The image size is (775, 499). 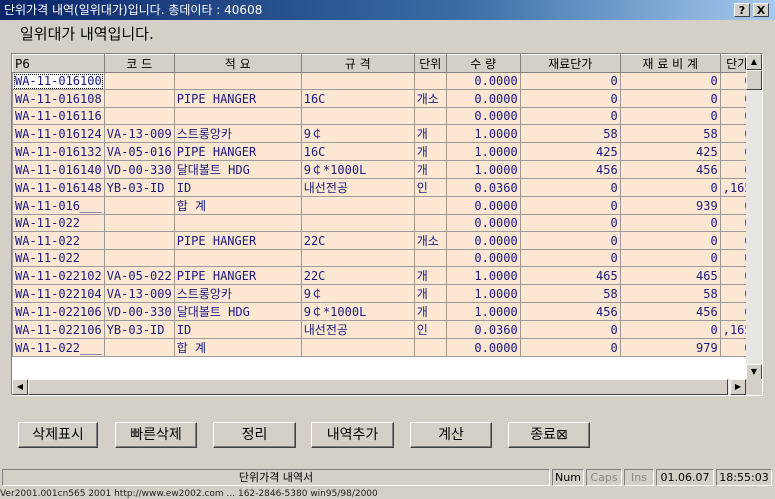 What do you see at coordinates (58, 311) in the screenshot?
I see `col-p6-cell: WA-11-022106` at bounding box center [58, 311].